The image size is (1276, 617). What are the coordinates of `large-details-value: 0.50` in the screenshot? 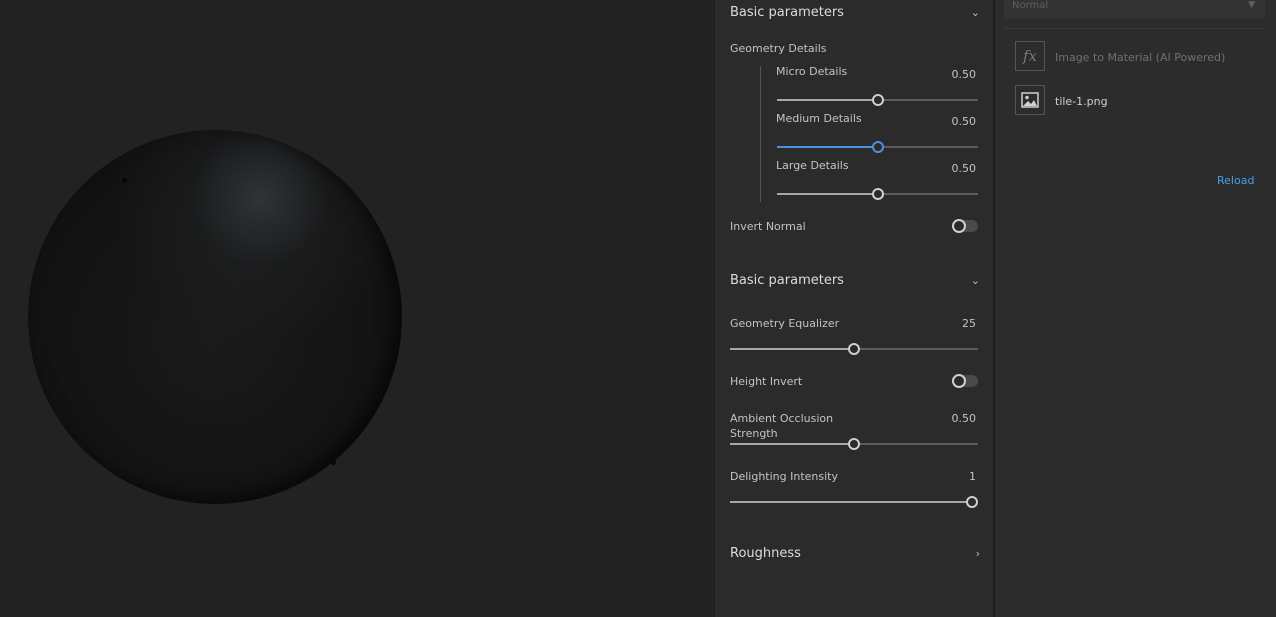 It's located at (964, 168).